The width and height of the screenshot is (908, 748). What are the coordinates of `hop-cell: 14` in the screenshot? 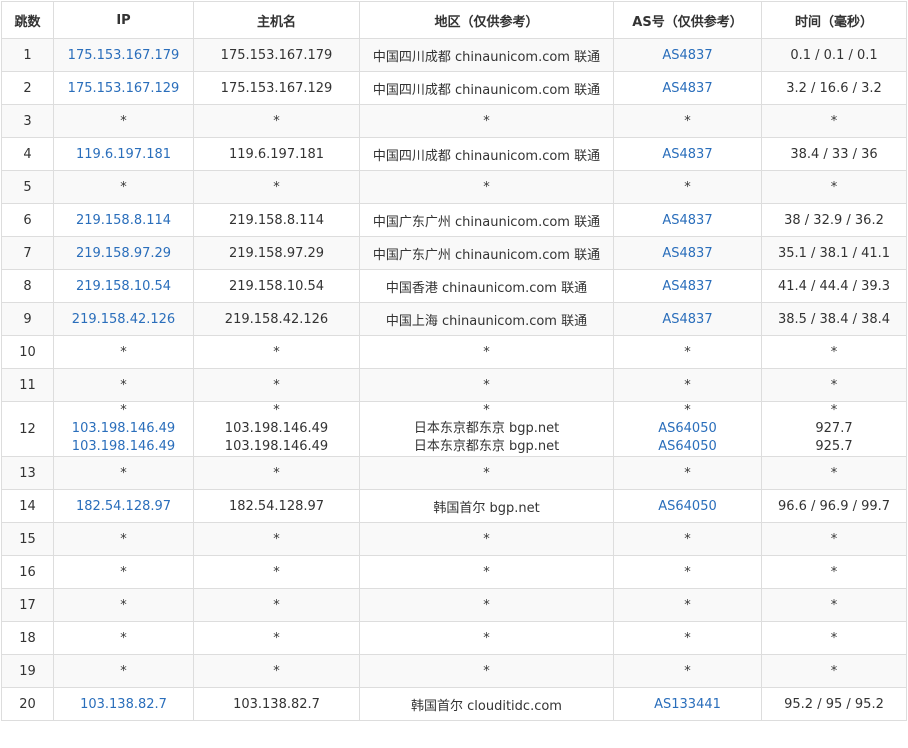 It's located at (27, 506).